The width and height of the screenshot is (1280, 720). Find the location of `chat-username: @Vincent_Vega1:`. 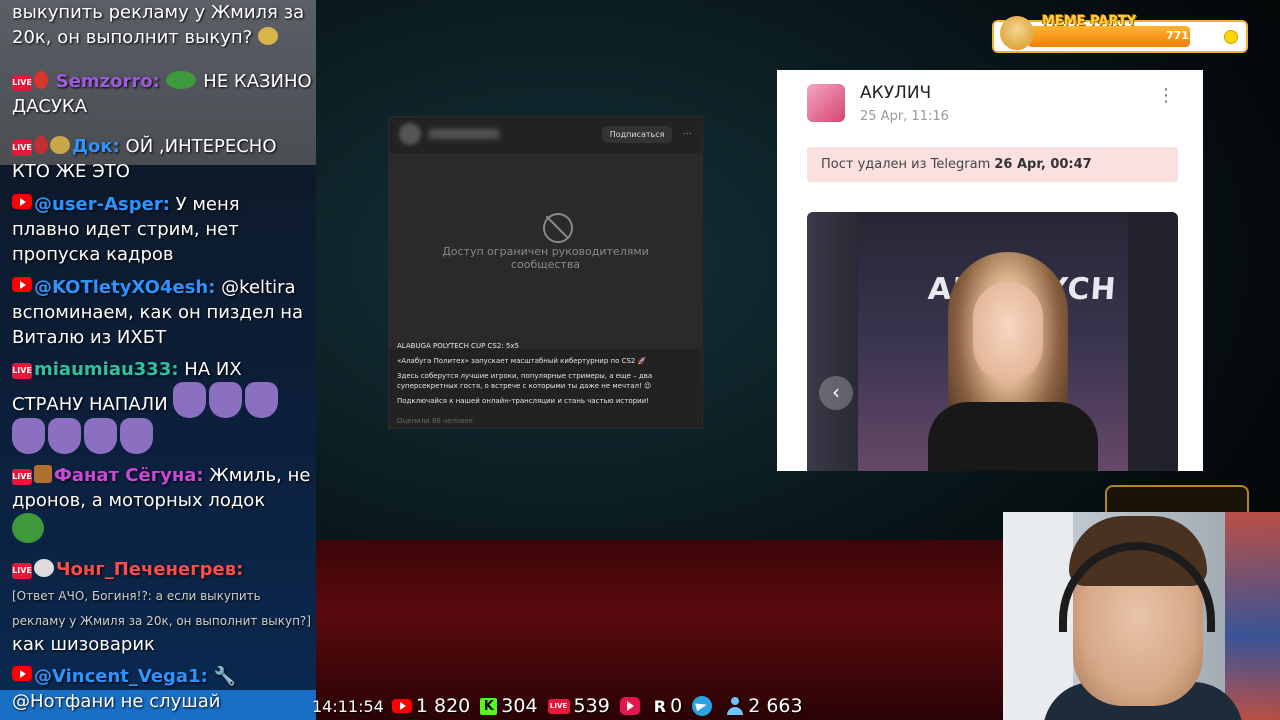

chat-username: @Vincent_Vega1: is located at coordinates (121, 676).